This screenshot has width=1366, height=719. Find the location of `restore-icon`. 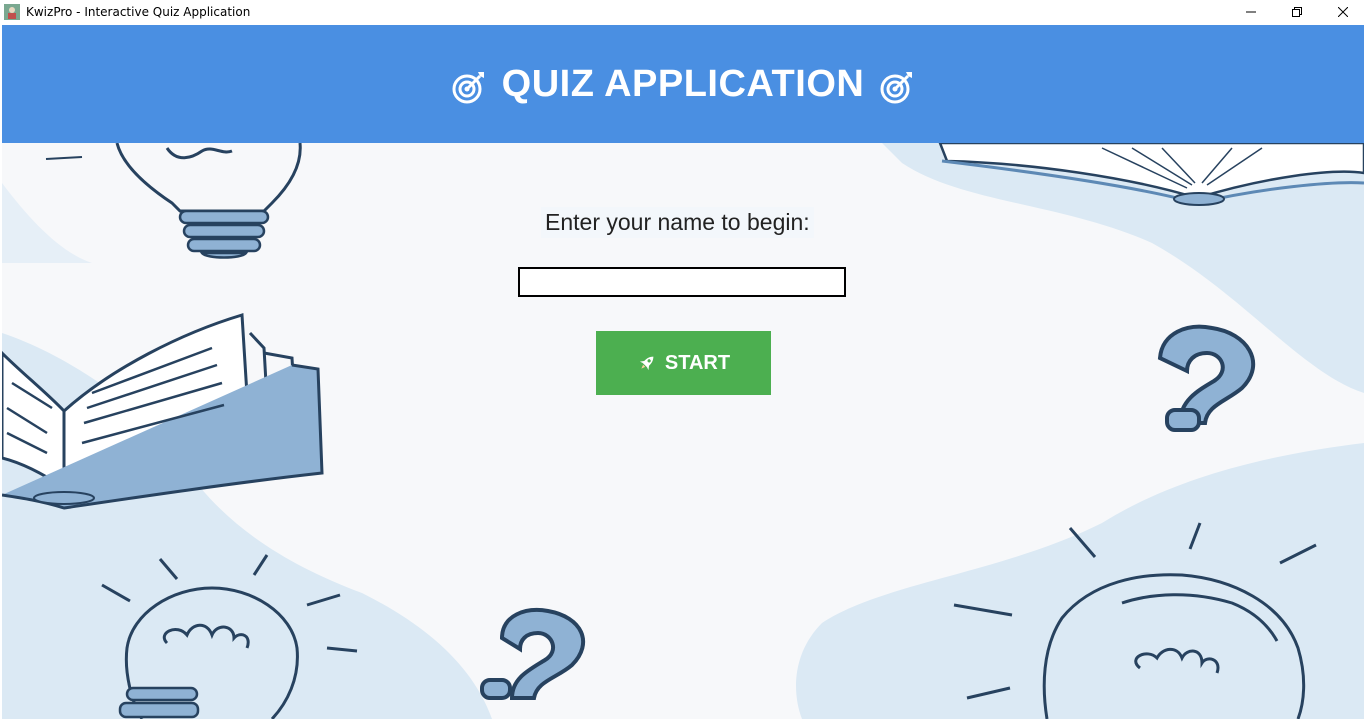

restore-icon is located at coordinates (1297, 12).